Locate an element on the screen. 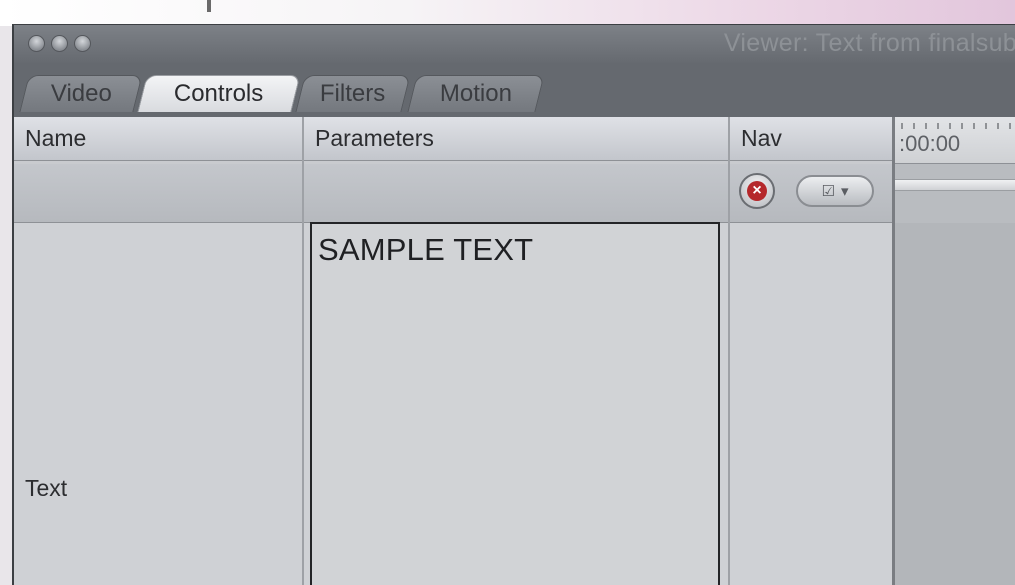  reset-x-icon: × is located at coordinates (757, 191).